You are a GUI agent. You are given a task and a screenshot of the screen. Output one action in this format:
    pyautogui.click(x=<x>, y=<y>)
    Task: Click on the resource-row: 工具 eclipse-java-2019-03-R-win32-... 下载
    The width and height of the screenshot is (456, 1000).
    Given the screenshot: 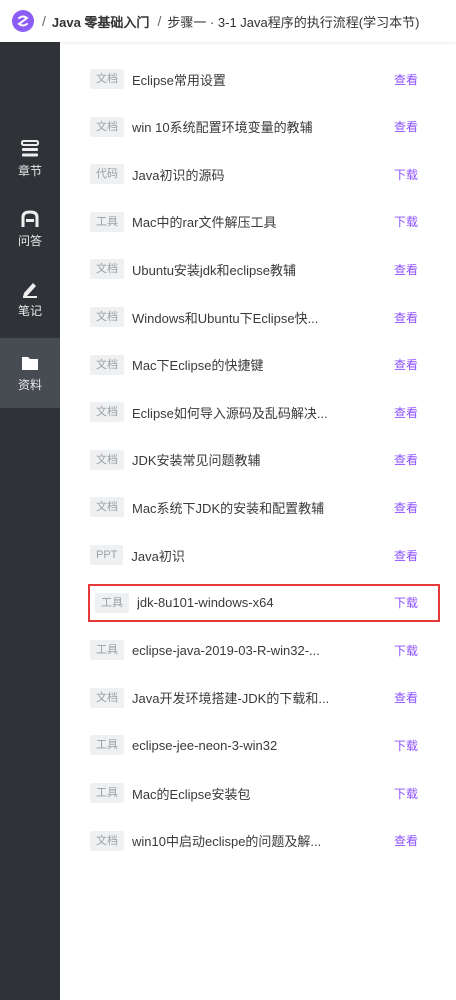 What is the action you would take?
    pyautogui.click(x=265, y=650)
    